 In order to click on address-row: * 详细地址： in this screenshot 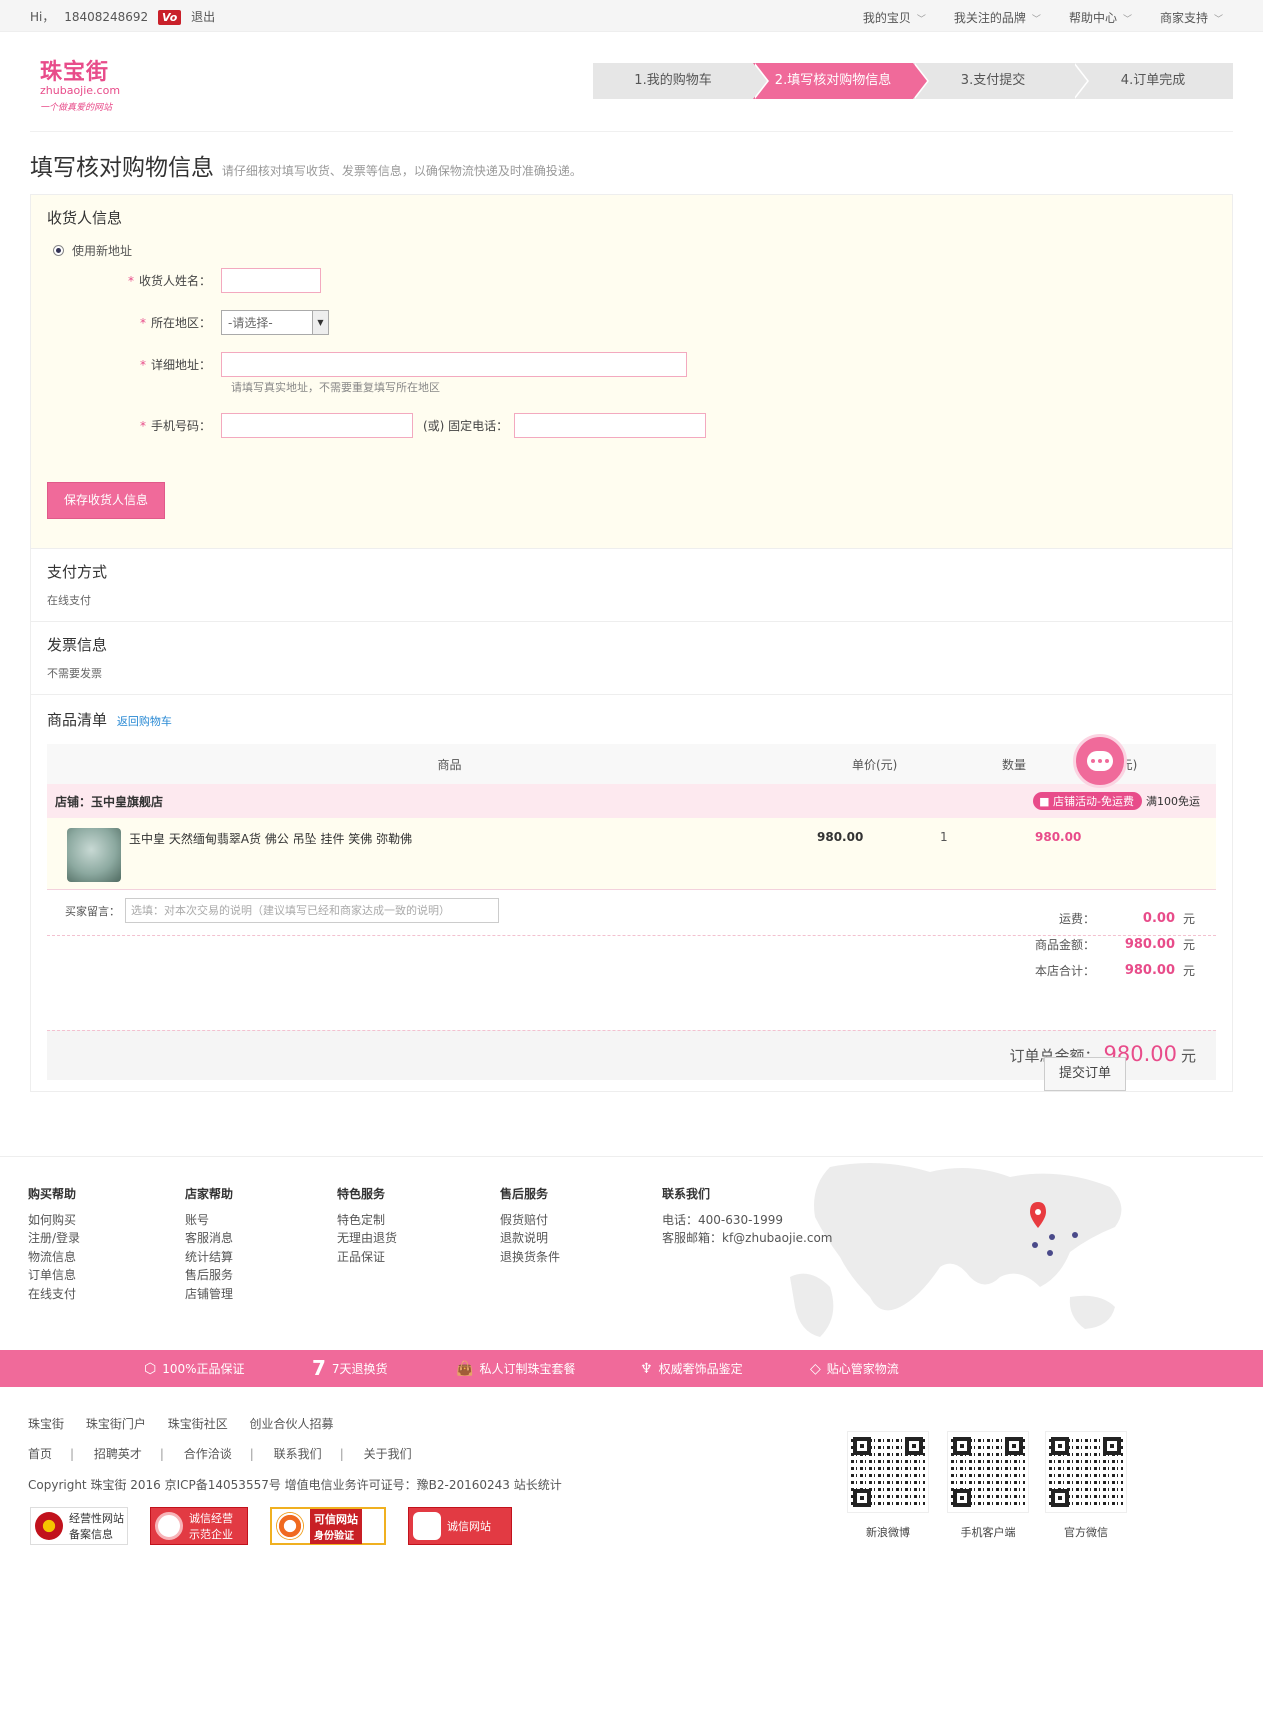, I will do `click(359, 364)`.